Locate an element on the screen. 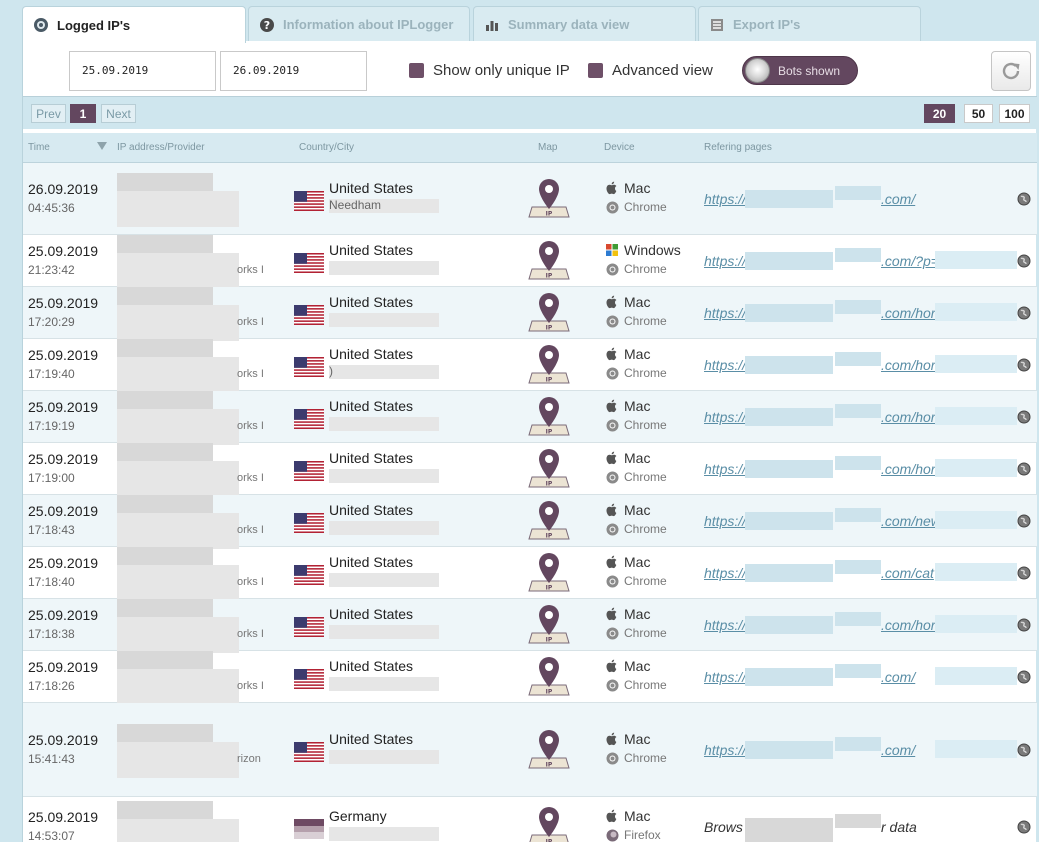 Image resolution: width=1039 pixels, height=842 pixels. column-country: Country/City is located at coordinates (326, 147).